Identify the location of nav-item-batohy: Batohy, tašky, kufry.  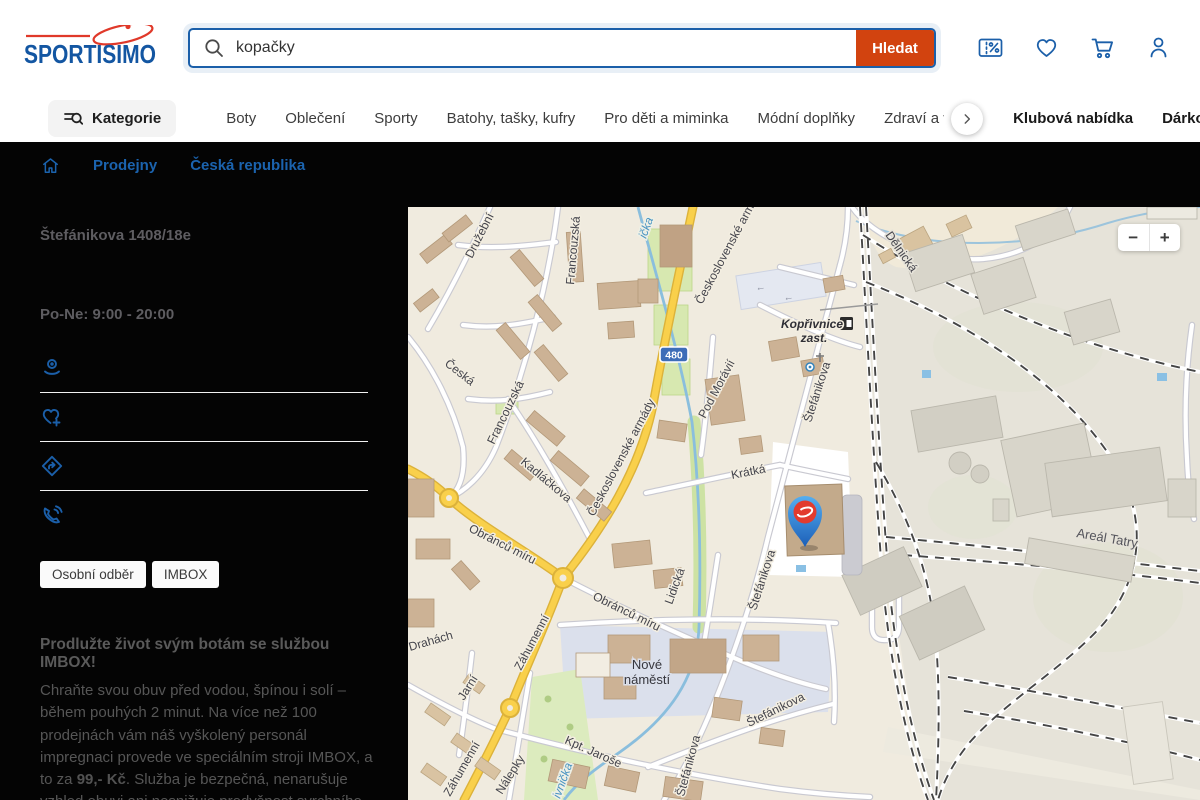
(511, 118).